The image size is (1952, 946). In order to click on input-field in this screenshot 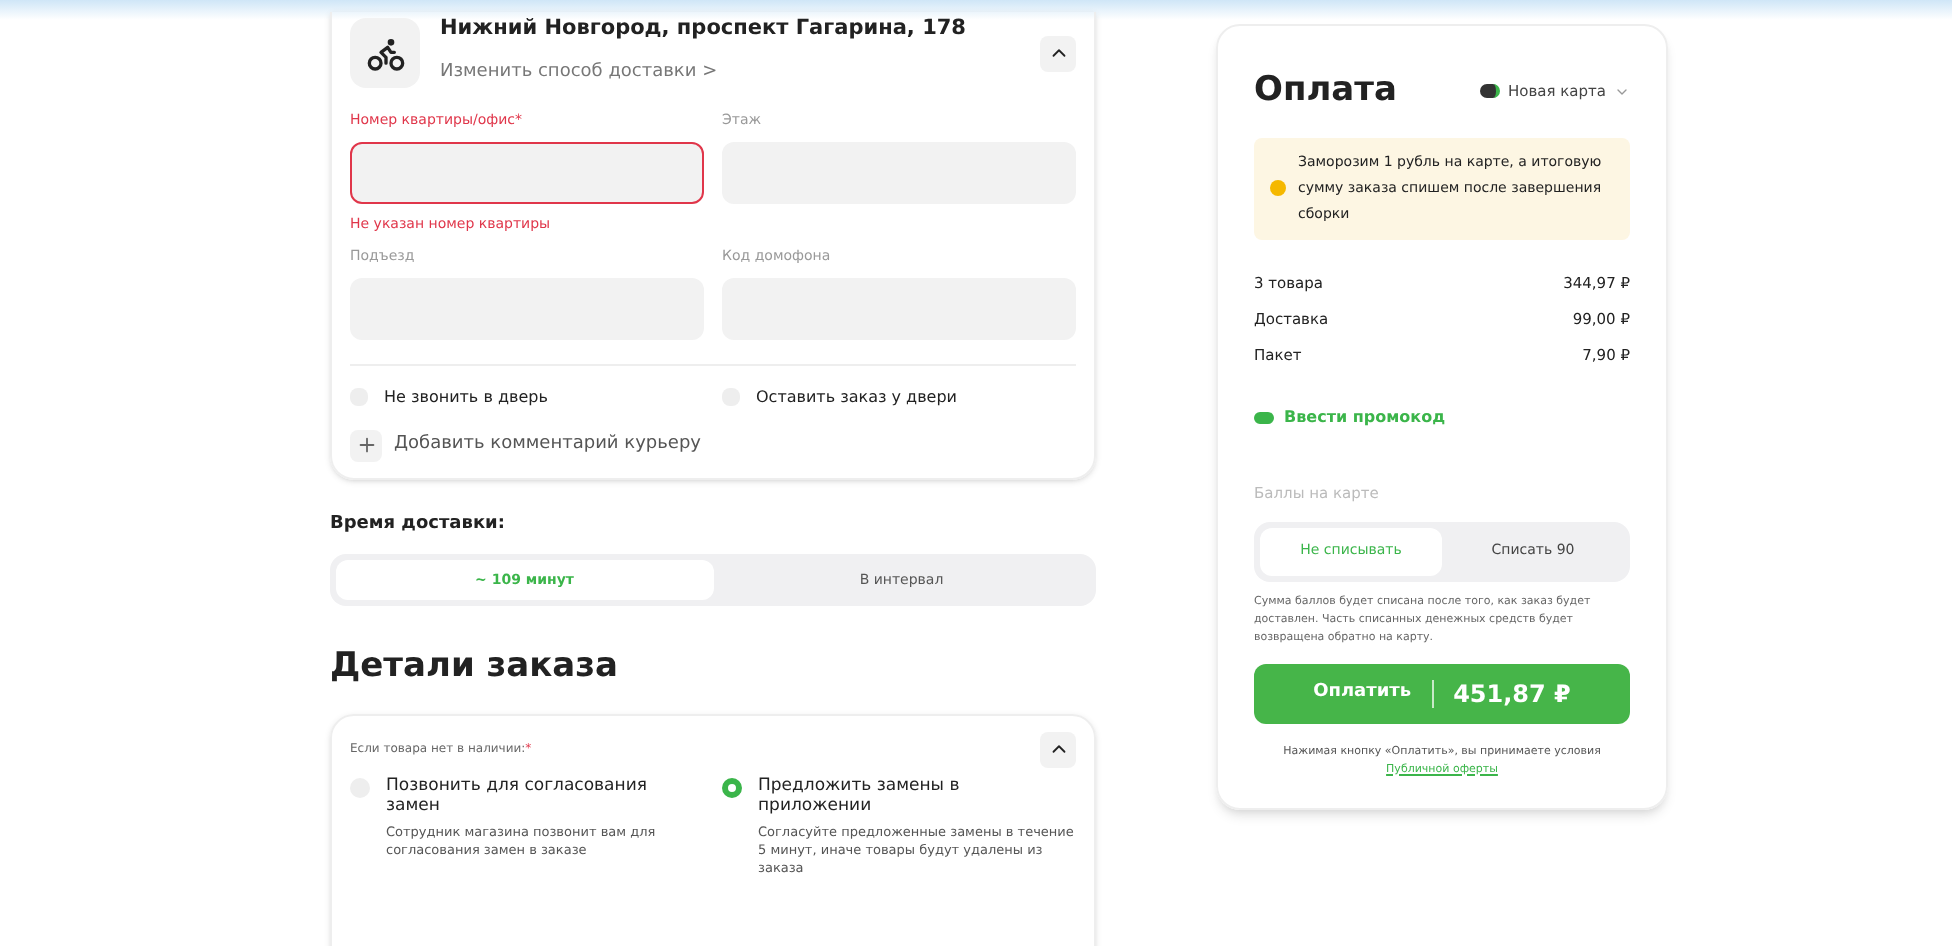, I will do `click(527, 172)`.